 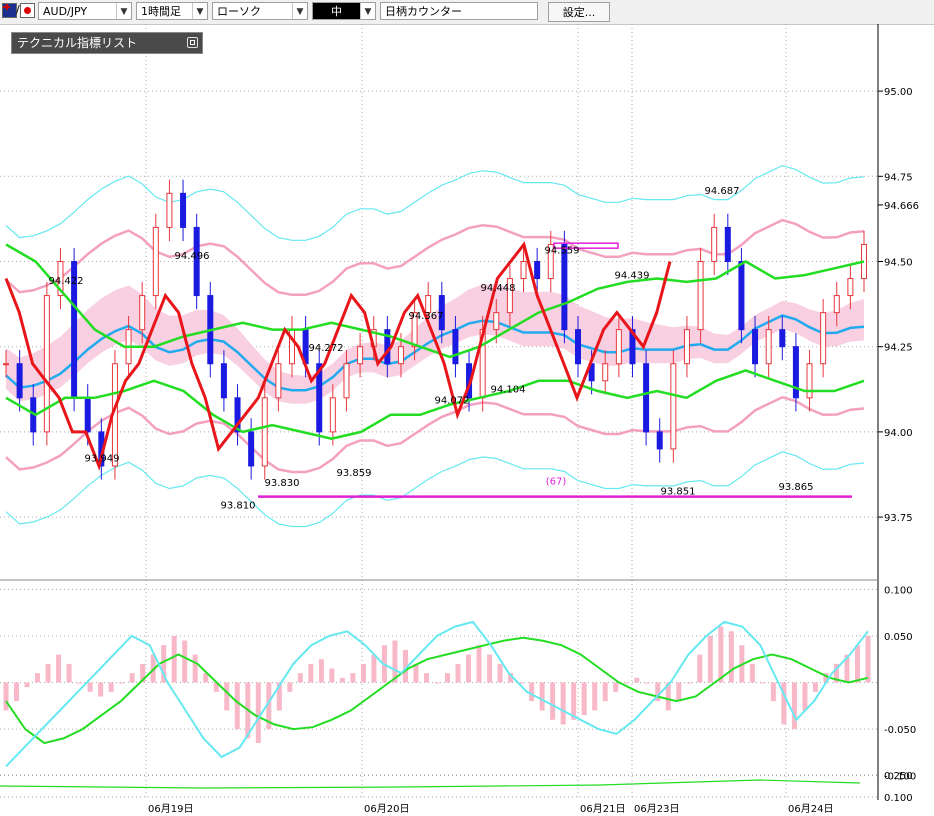 I want to click on date-label: 06月24日, so click(x=810, y=809).